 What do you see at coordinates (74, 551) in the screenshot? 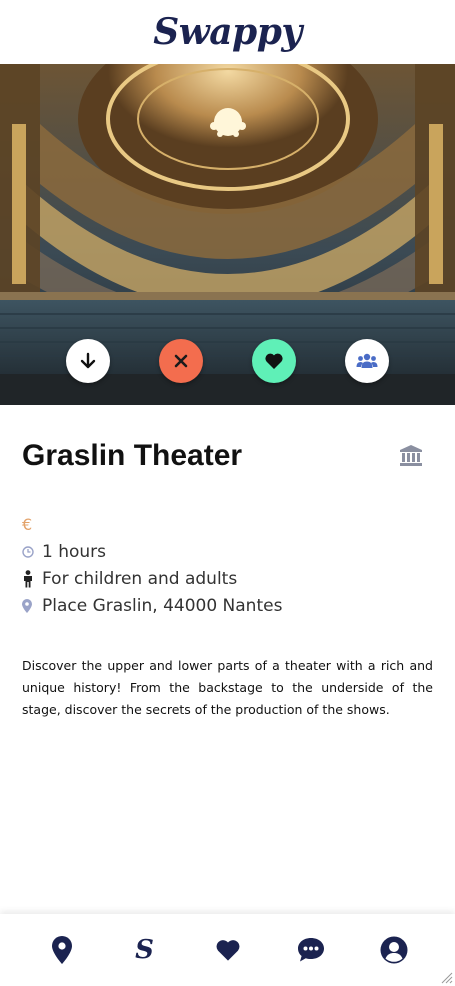
I see `duration-text: 1 hours` at bounding box center [74, 551].